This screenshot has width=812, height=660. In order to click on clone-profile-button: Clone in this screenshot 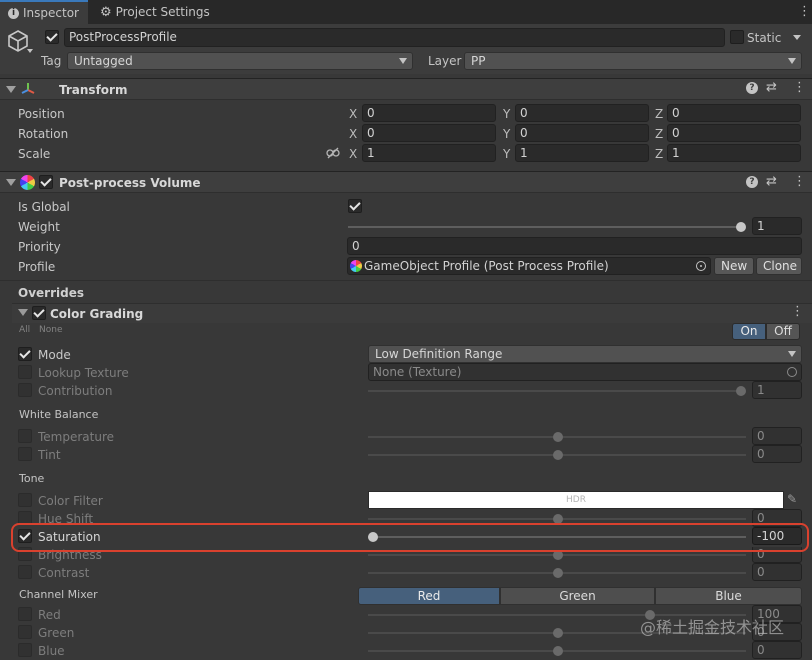, I will do `click(779, 266)`.